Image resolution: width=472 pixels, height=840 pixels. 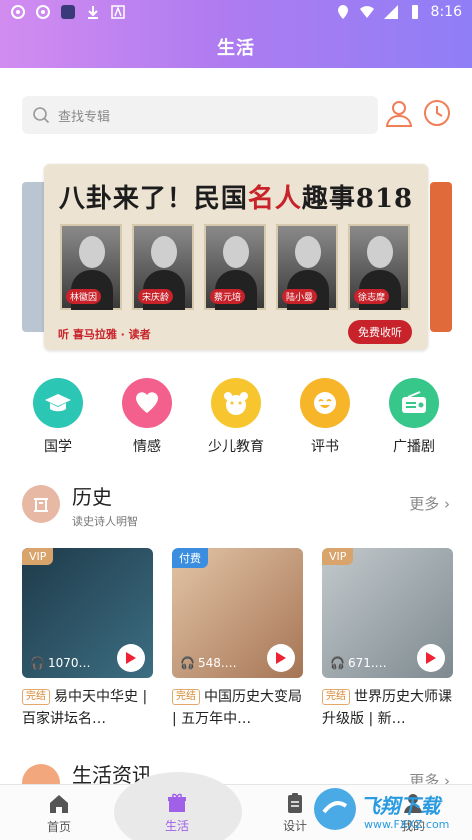 I want to click on battery-icon, so click(x=414, y=12).